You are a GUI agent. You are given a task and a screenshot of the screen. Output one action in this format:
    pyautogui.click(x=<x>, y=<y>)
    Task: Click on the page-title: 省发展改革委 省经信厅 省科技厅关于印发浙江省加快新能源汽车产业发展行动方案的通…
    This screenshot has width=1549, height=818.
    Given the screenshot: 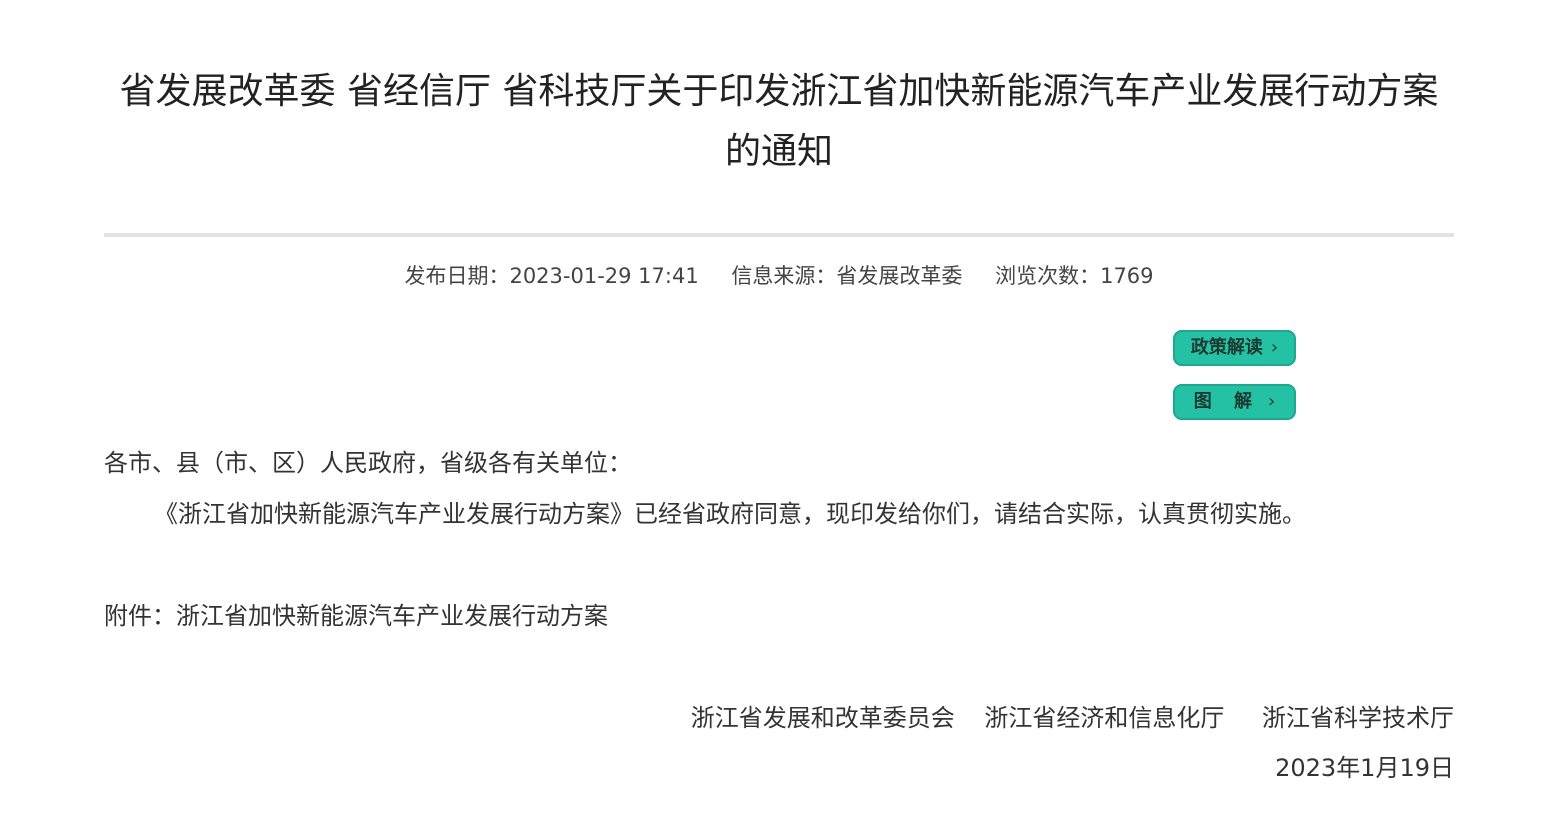 What is the action you would take?
    pyautogui.click(x=779, y=121)
    